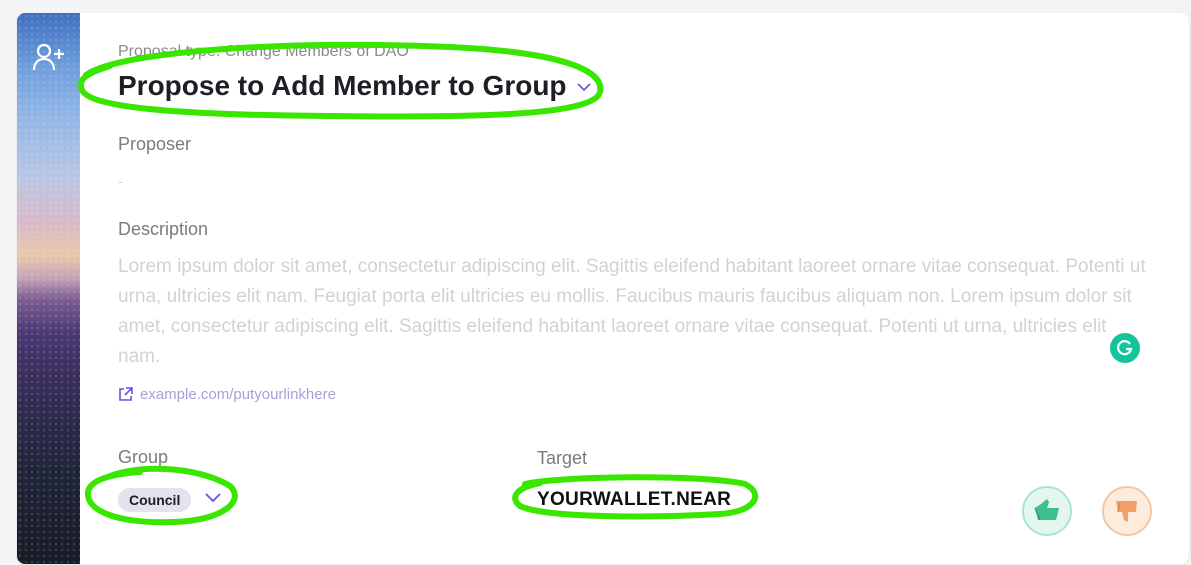 The image size is (1191, 565). What do you see at coordinates (126, 394) in the screenshot?
I see `external-link-icon` at bounding box center [126, 394].